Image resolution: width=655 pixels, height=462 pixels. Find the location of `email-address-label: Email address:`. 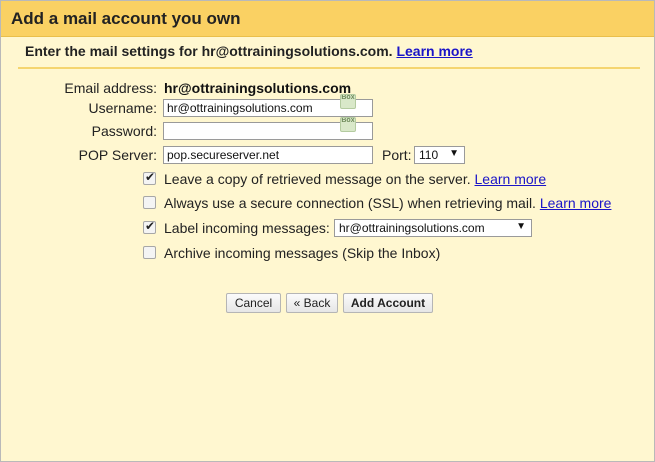

email-address-label: Email address: is located at coordinates (110, 88).